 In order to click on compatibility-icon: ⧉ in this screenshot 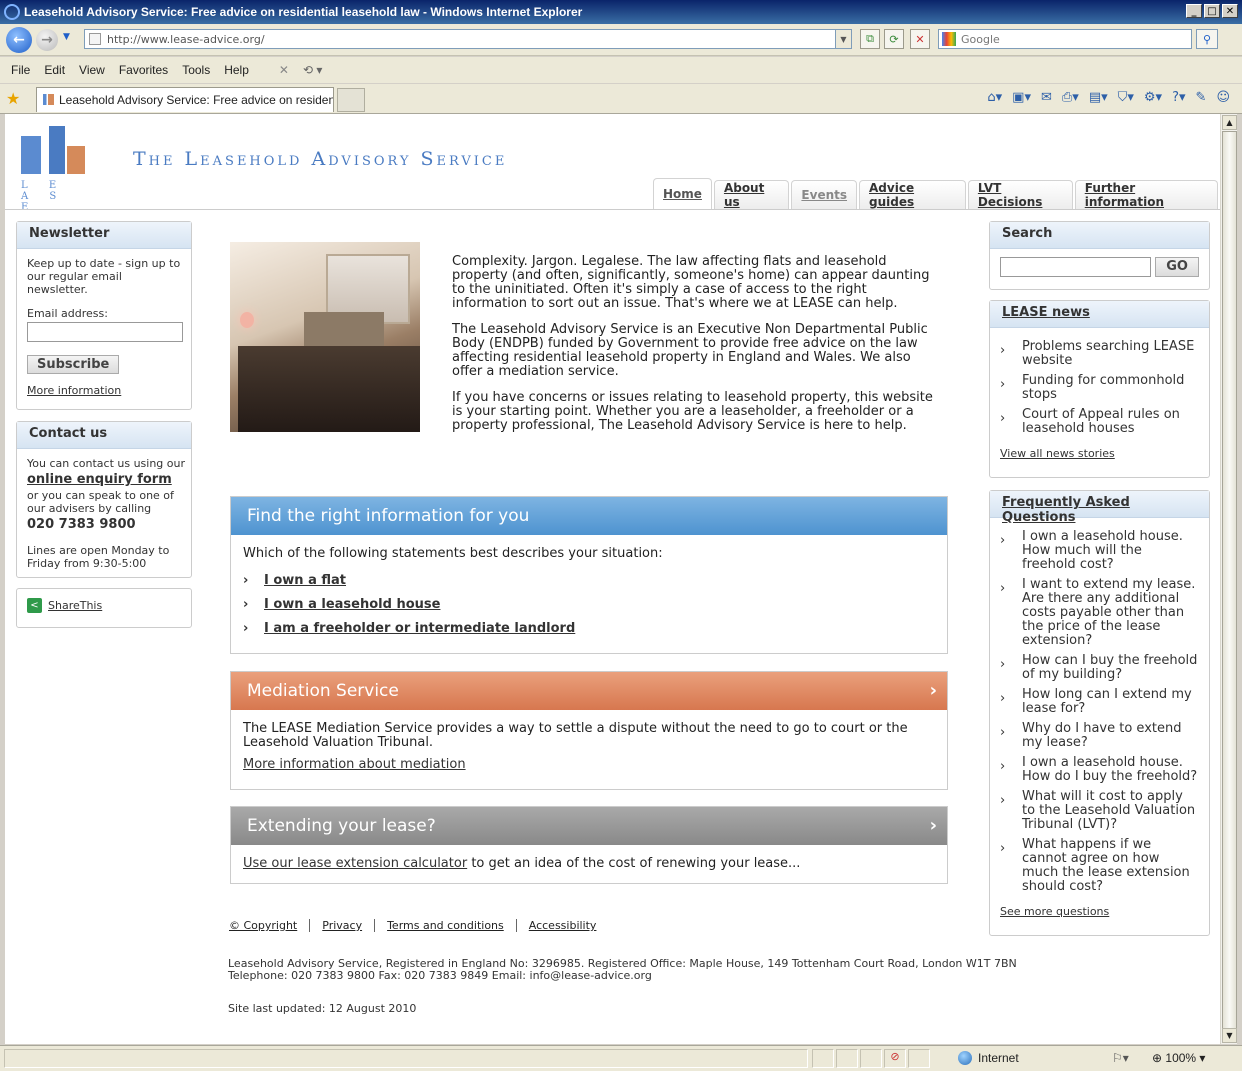, I will do `click(870, 39)`.